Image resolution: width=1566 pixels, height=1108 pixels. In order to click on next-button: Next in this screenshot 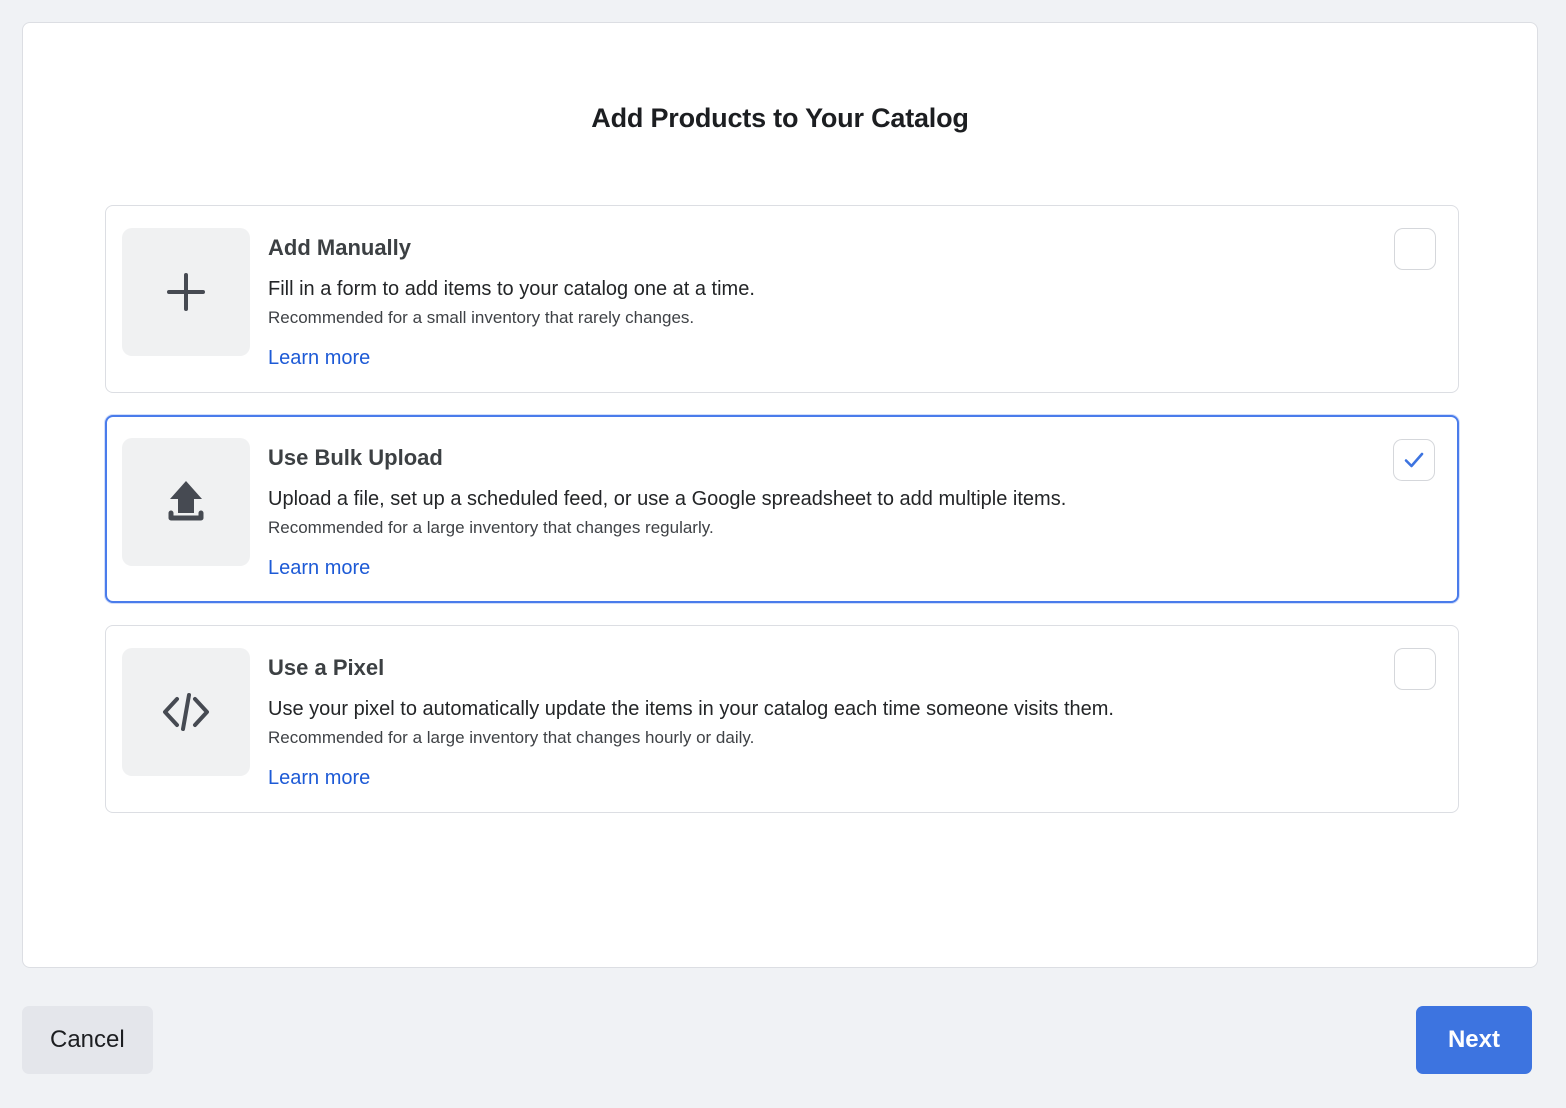, I will do `click(1473, 1040)`.